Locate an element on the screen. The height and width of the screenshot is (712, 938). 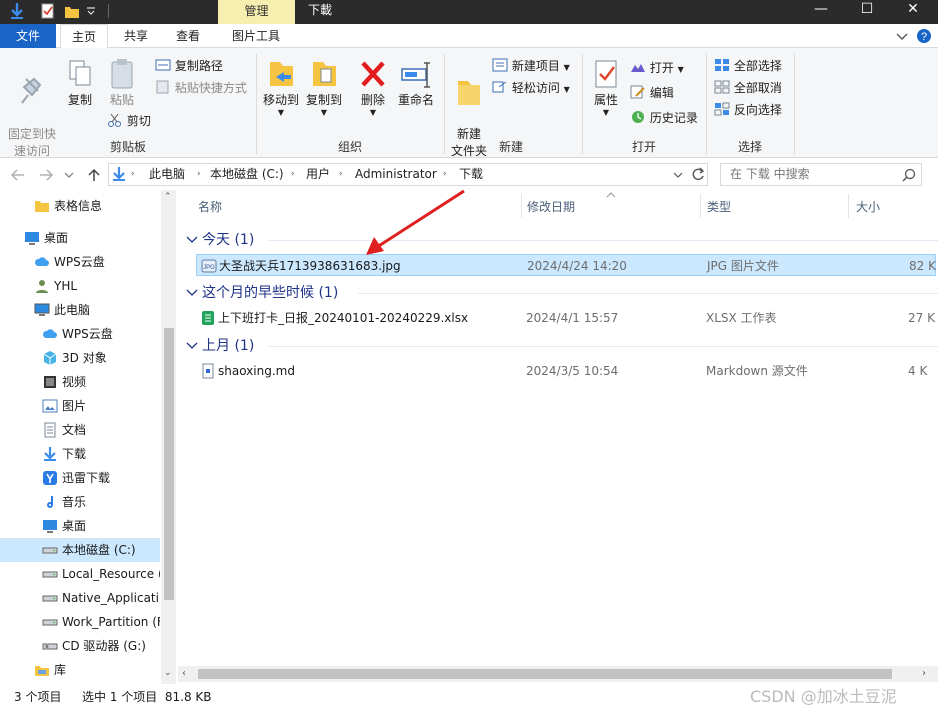
help-icon: ? is located at coordinates (924, 36).